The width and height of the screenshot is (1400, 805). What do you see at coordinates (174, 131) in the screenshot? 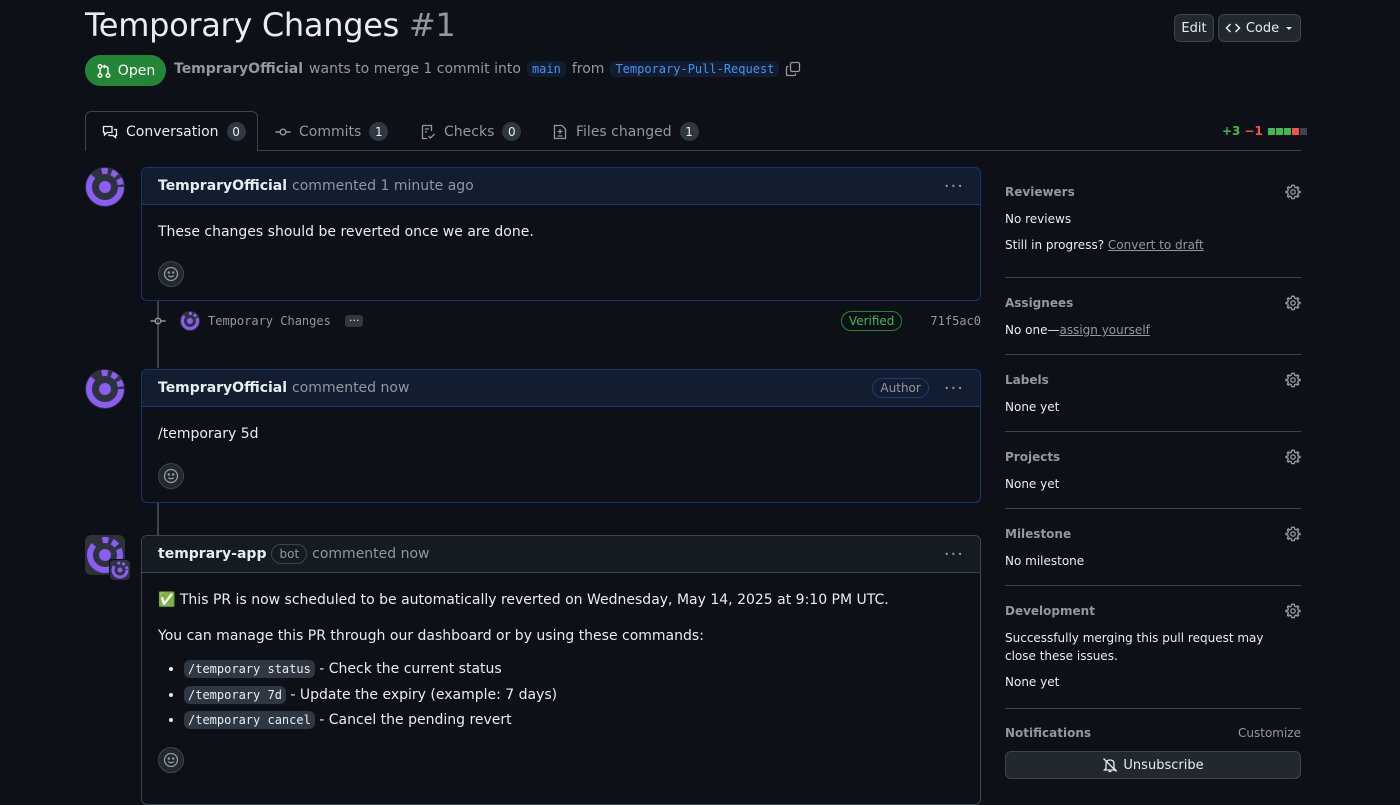
I see `tab-conversation: Conversation 0` at bounding box center [174, 131].